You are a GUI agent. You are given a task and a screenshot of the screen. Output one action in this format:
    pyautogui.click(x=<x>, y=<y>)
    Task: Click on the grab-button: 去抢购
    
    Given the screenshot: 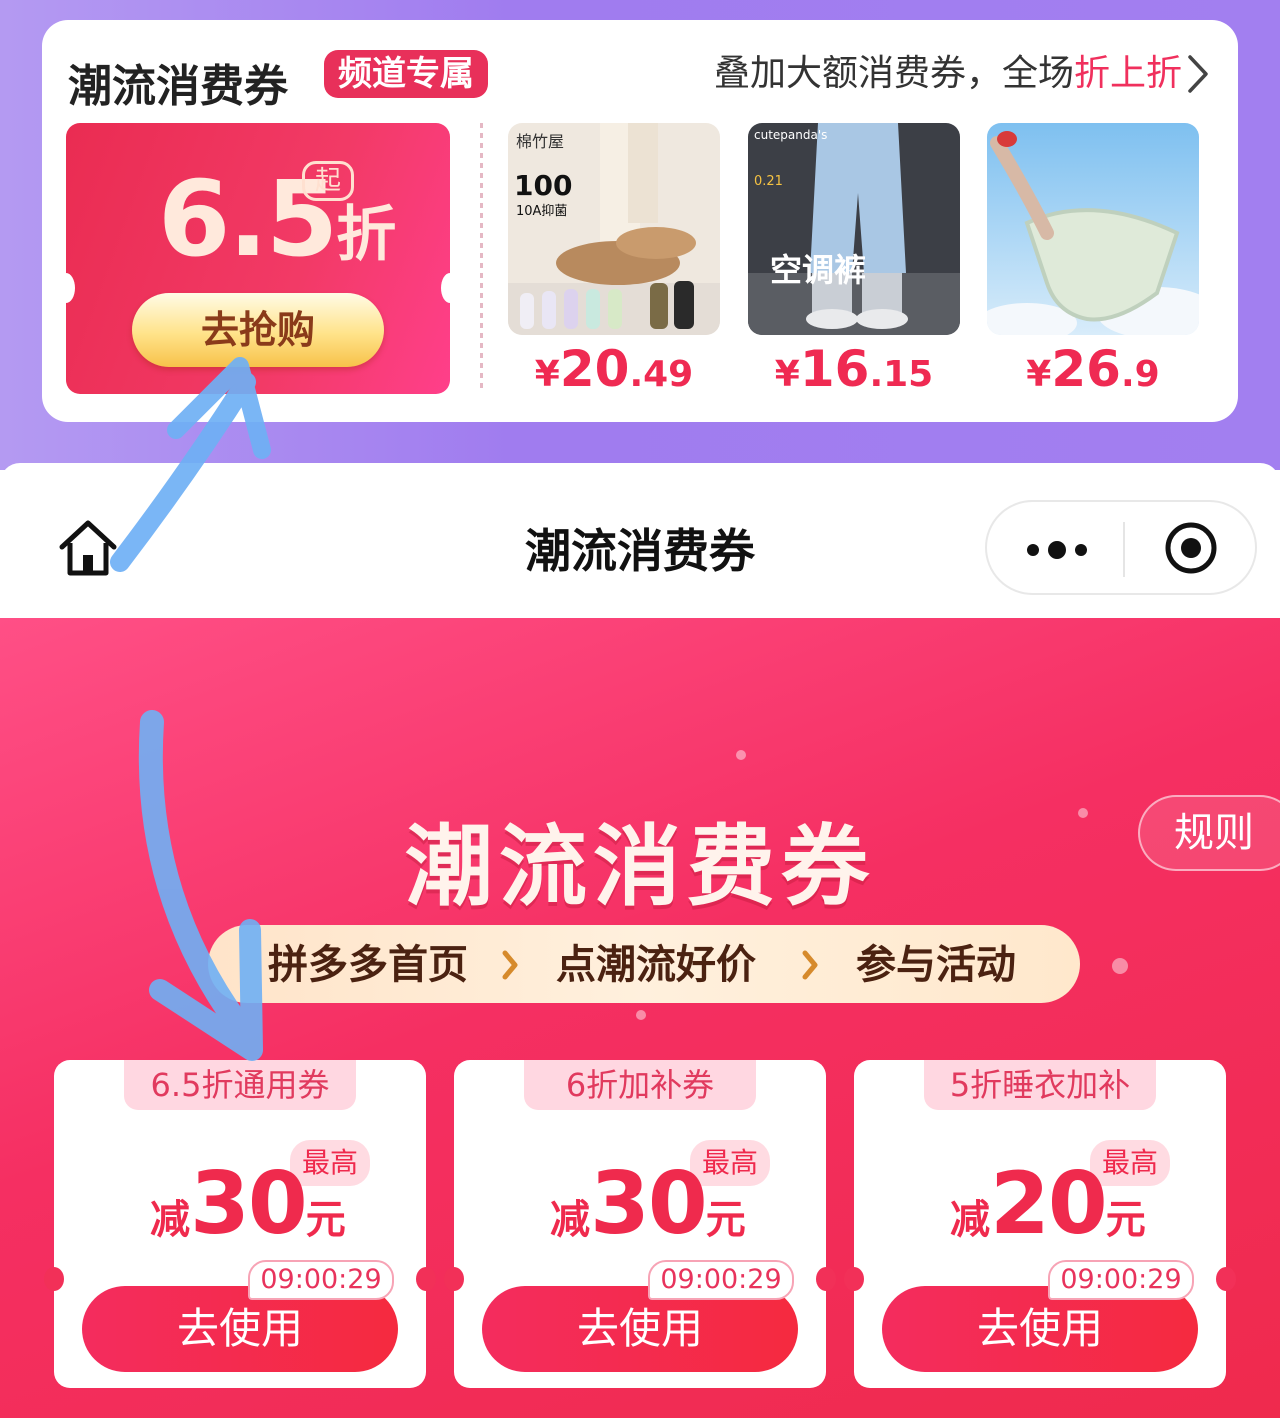 What is the action you would take?
    pyautogui.click(x=258, y=330)
    